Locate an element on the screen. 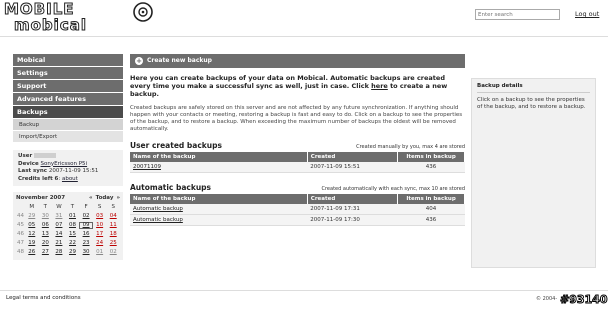 This screenshot has width=608, height=311. calendar-weekday: W is located at coordinates (59, 207).